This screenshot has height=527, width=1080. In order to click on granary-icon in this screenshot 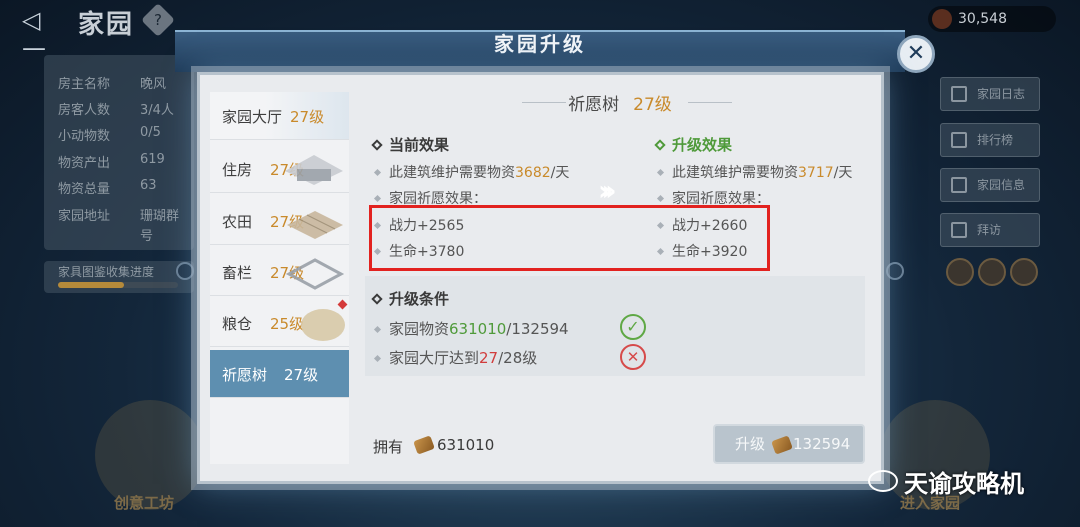, I will do `click(323, 325)`.